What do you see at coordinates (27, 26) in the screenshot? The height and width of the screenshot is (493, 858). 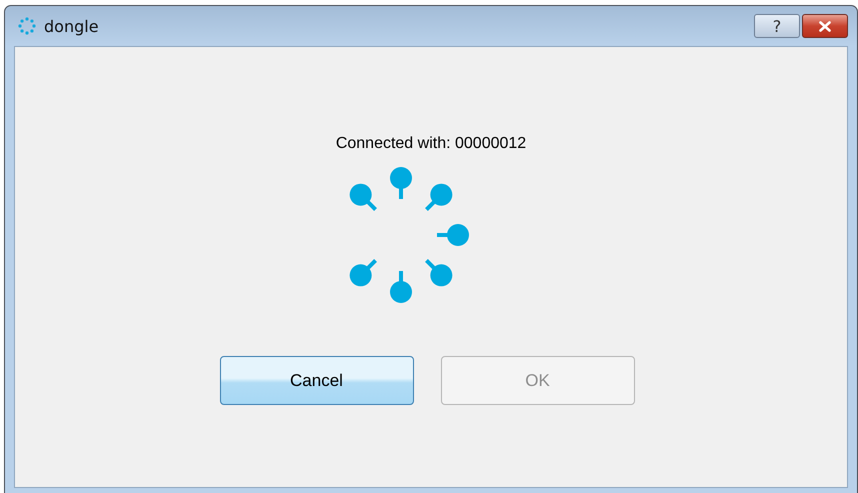 I see `spinner-icon` at bounding box center [27, 26].